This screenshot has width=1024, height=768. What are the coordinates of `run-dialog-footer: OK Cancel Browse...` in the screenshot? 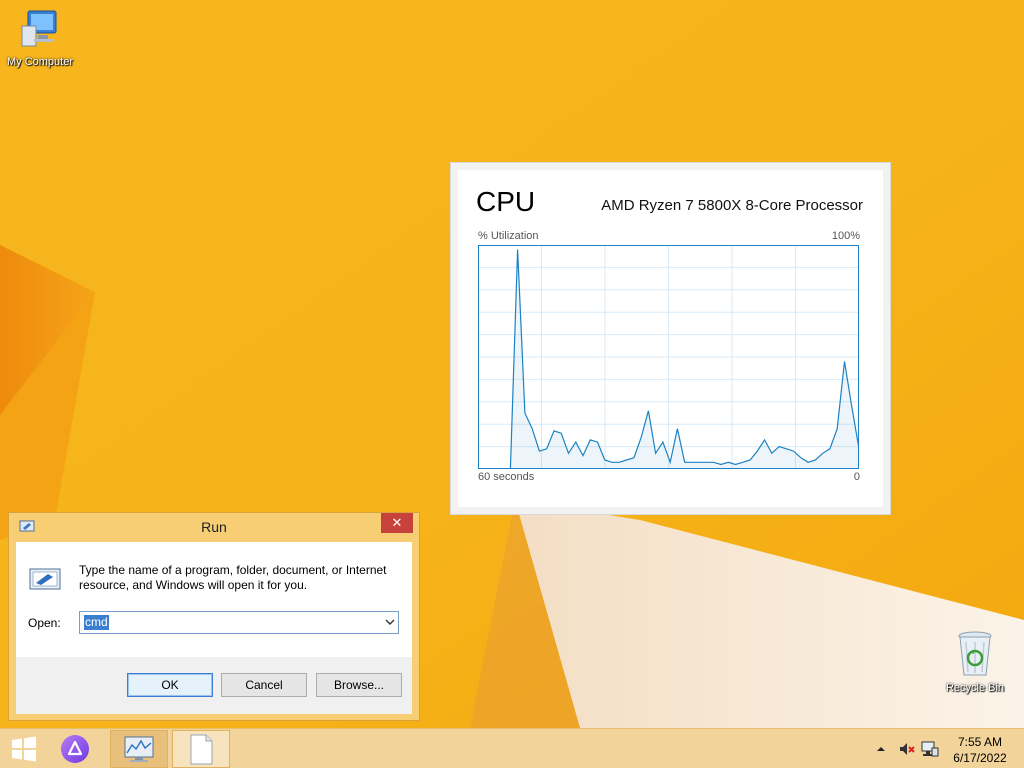 It's located at (214, 685).